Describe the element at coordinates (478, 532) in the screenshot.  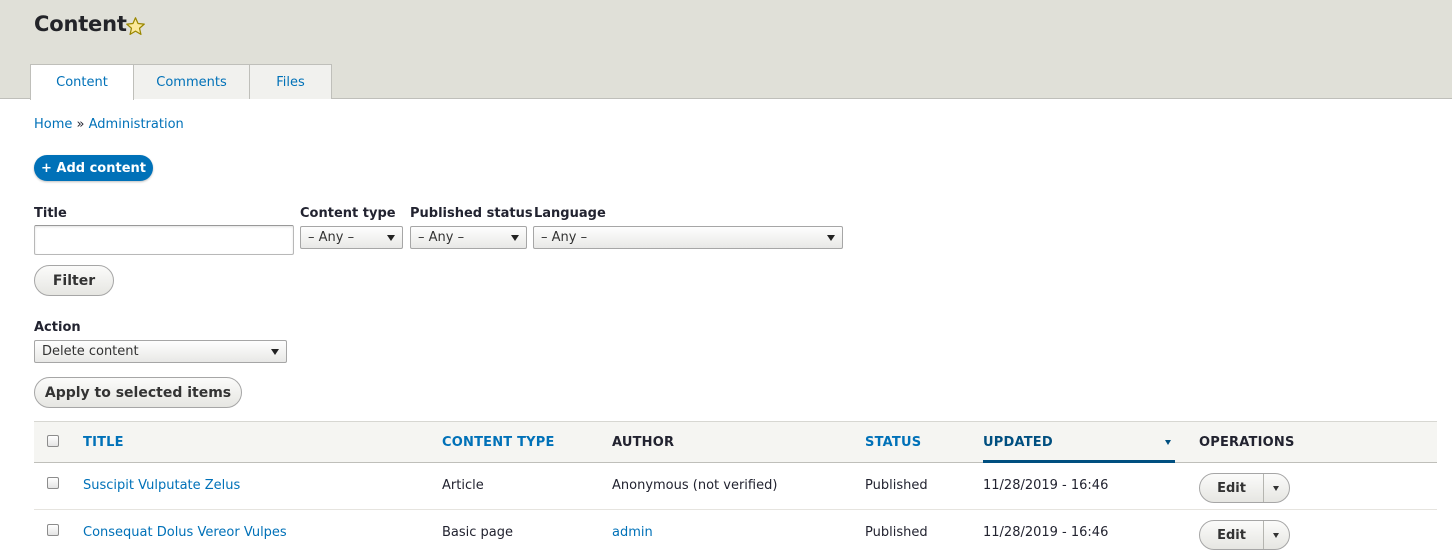
I see `row-content-type: Basic page` at that location.